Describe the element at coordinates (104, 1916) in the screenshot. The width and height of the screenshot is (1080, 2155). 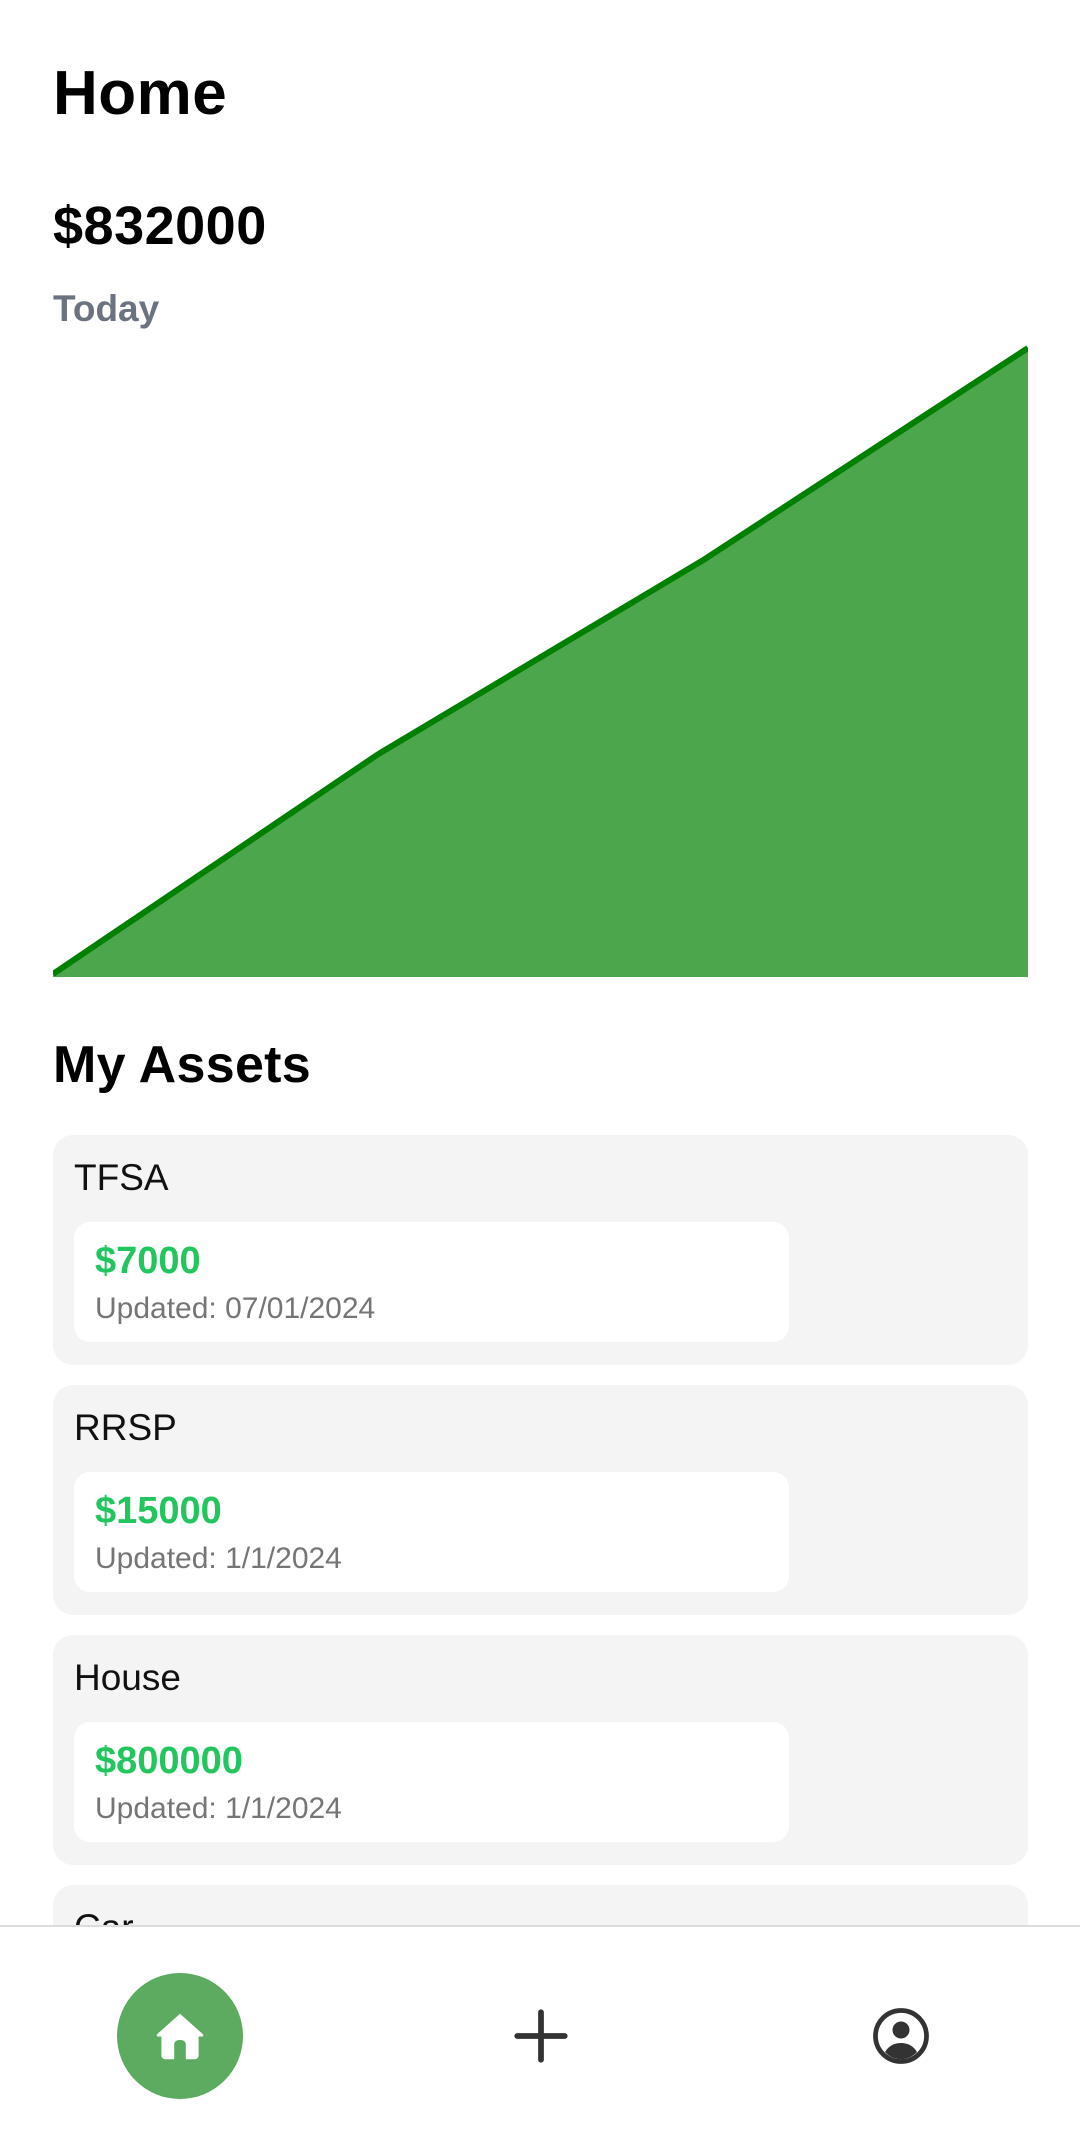
I see `asset-name: Car` at that location.